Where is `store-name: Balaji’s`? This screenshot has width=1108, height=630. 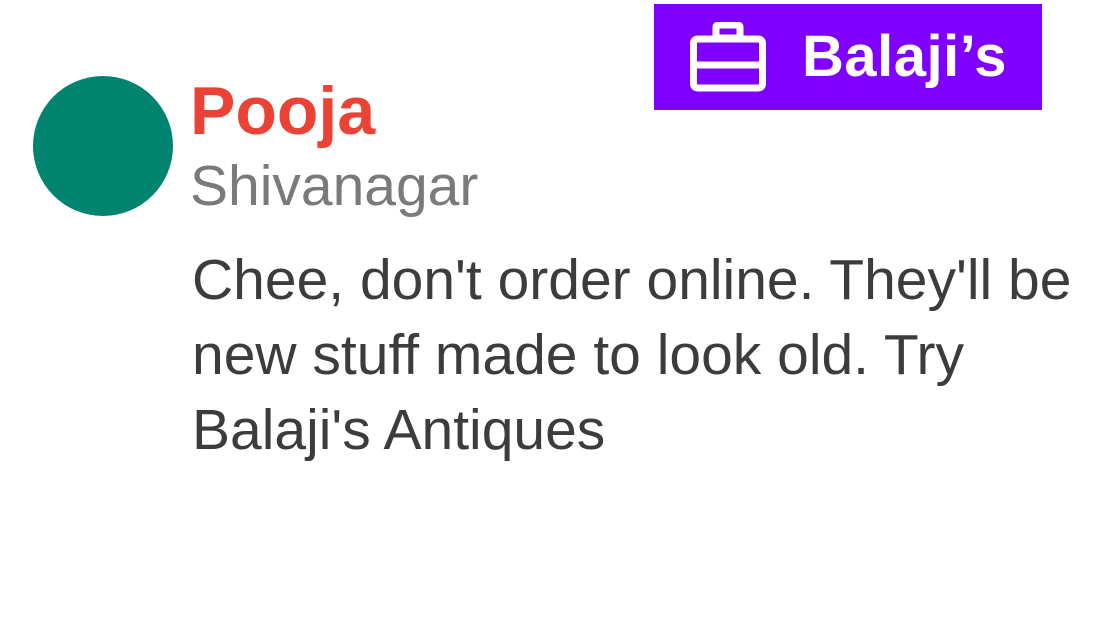 store-name: Balaji’s is located at coordinates (904, 56).